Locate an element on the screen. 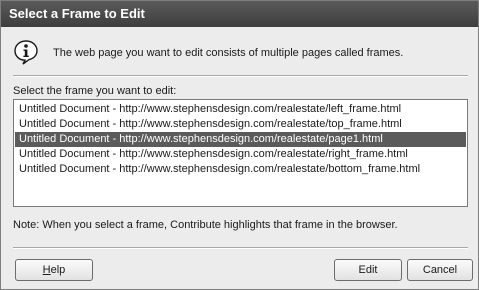  separator-bottom is located at coordinates (240, 248).